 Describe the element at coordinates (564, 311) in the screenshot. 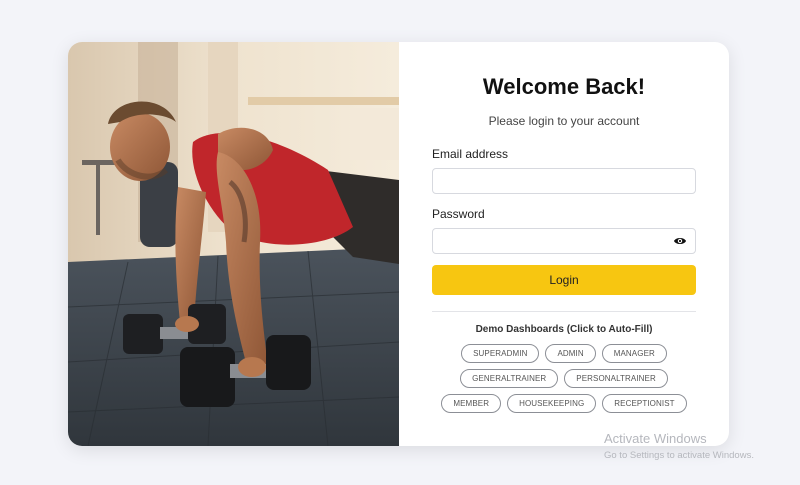

I see `divider` at that location.